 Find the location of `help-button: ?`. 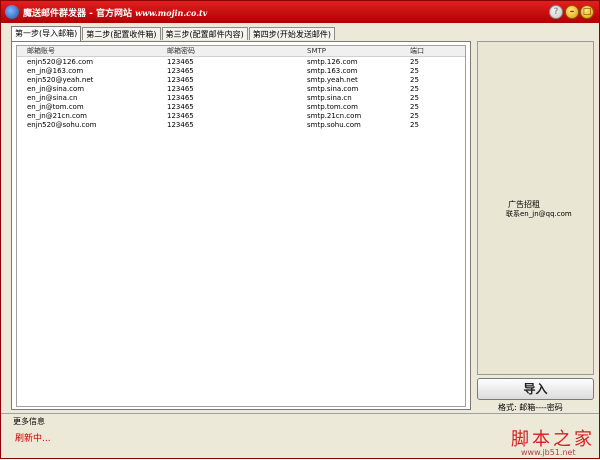

help-button: ? is located at coordinates (556, 12).